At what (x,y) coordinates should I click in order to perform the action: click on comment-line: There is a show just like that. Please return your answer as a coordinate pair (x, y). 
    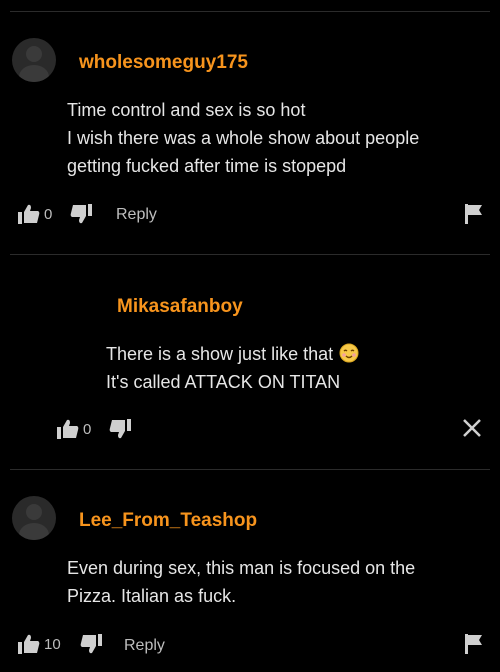
    Looking at the image, I should click on (232, 354).